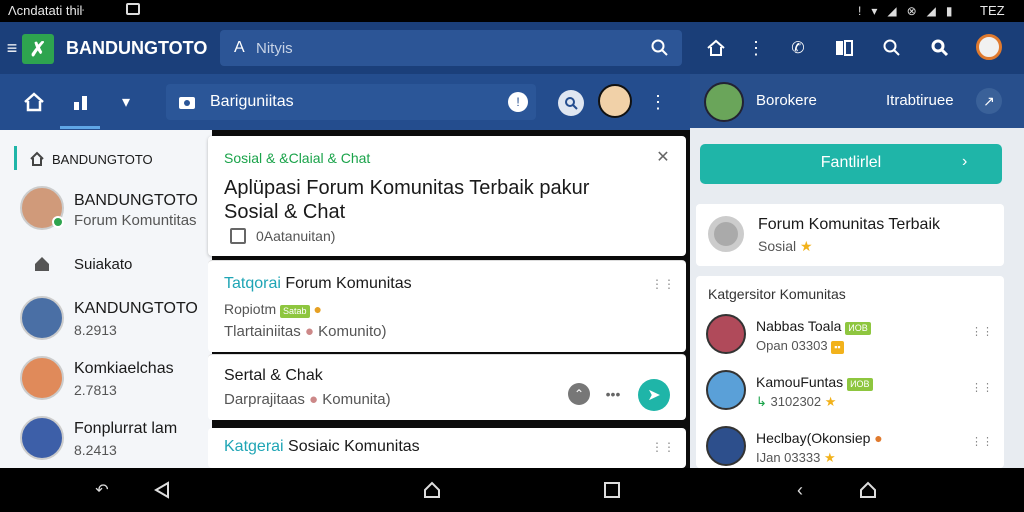  Describe the element at coordinates (726, 234) in the screenshot. I see `circle-icon` at that location.